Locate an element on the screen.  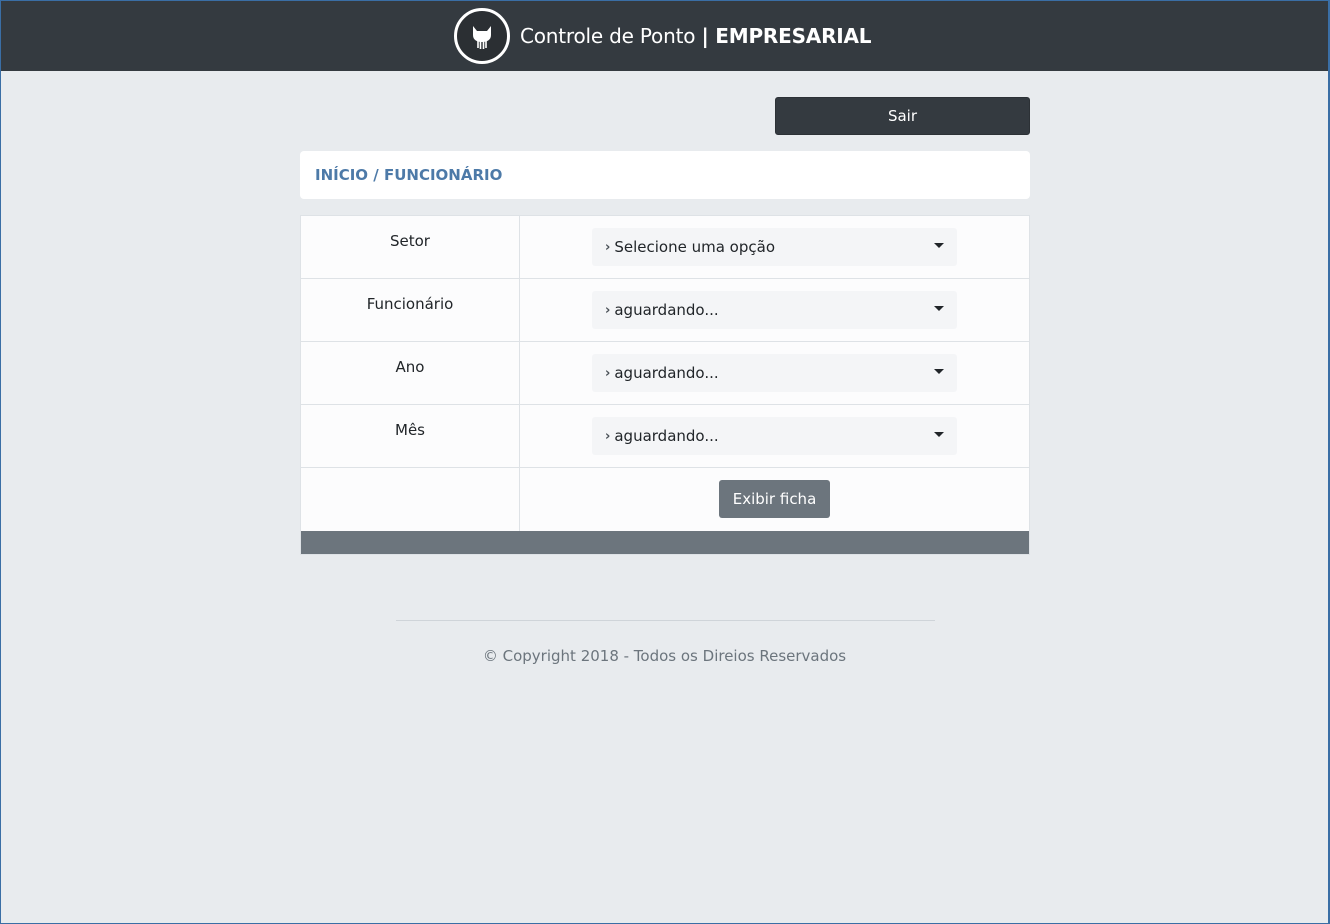
submit-field-cell: Exibir ficha is located at coordinates (774, 499).